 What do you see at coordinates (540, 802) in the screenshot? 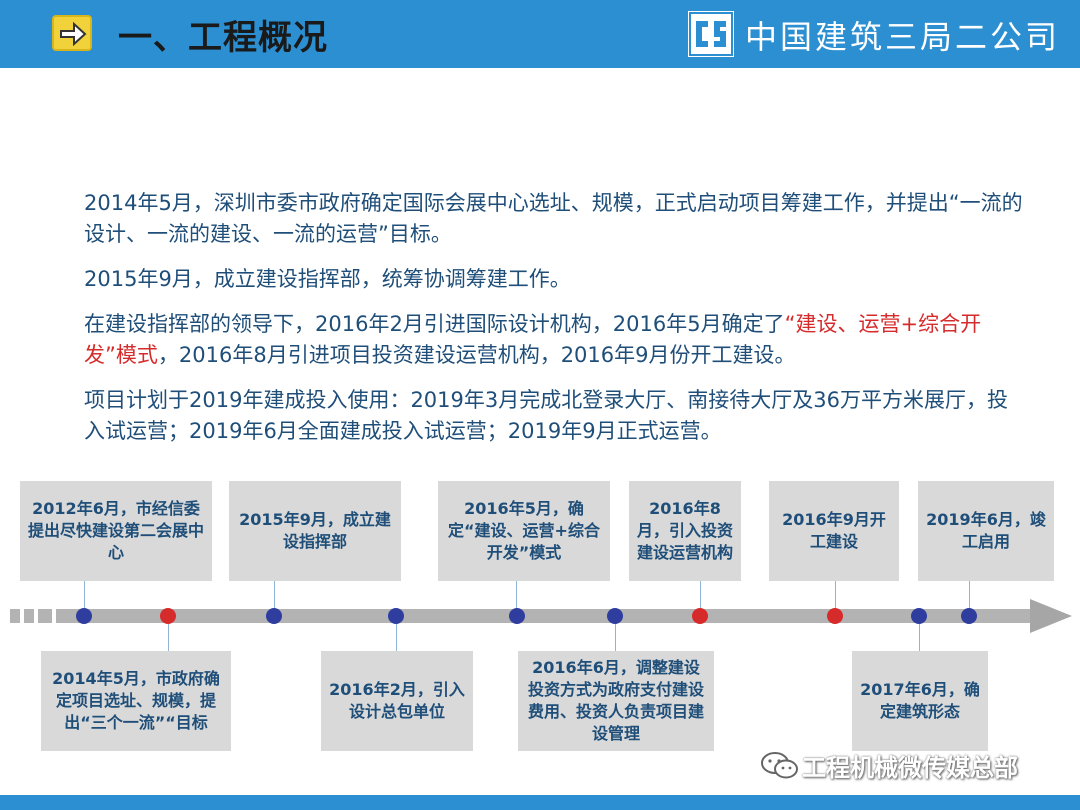
I see `footer-bar` at bounding box center [540, 802].